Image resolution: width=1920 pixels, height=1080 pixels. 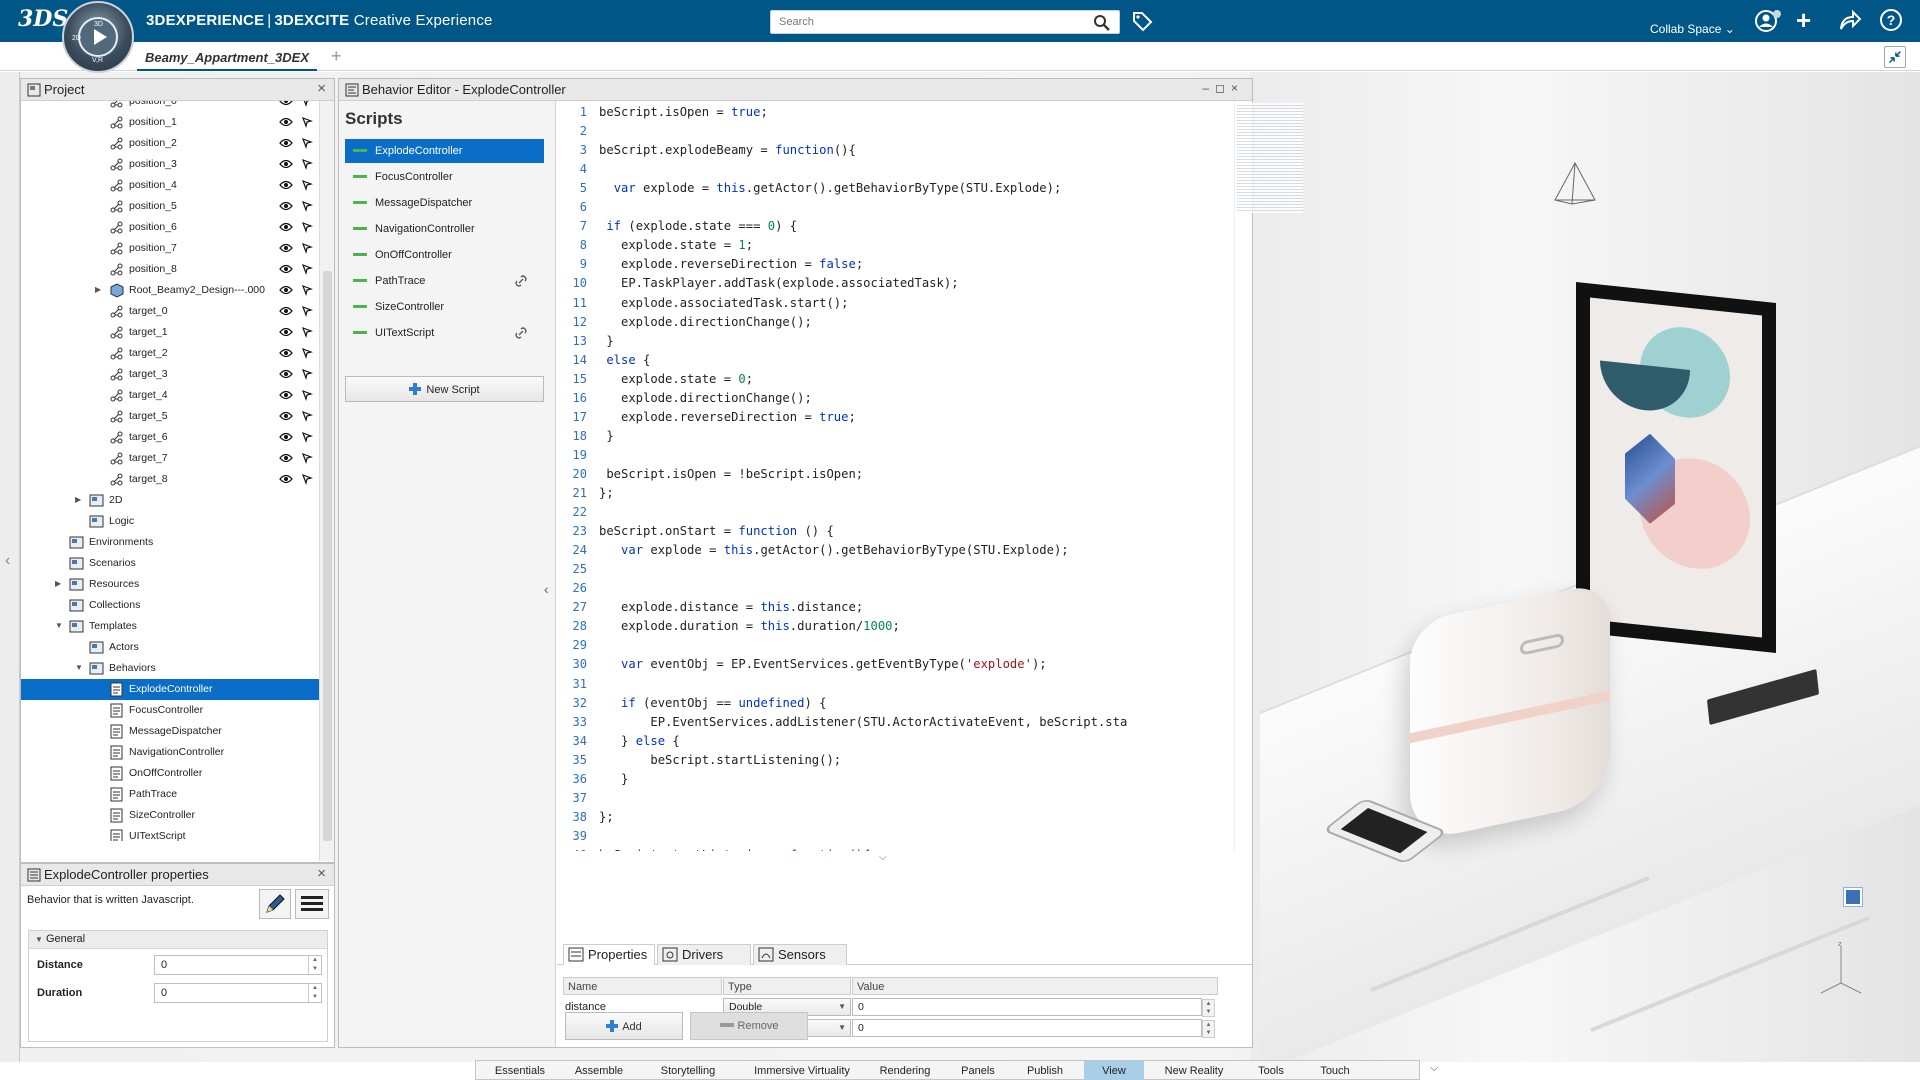 I want to click on action-tab-touch: Touch, so click(x=1335, y=1070).